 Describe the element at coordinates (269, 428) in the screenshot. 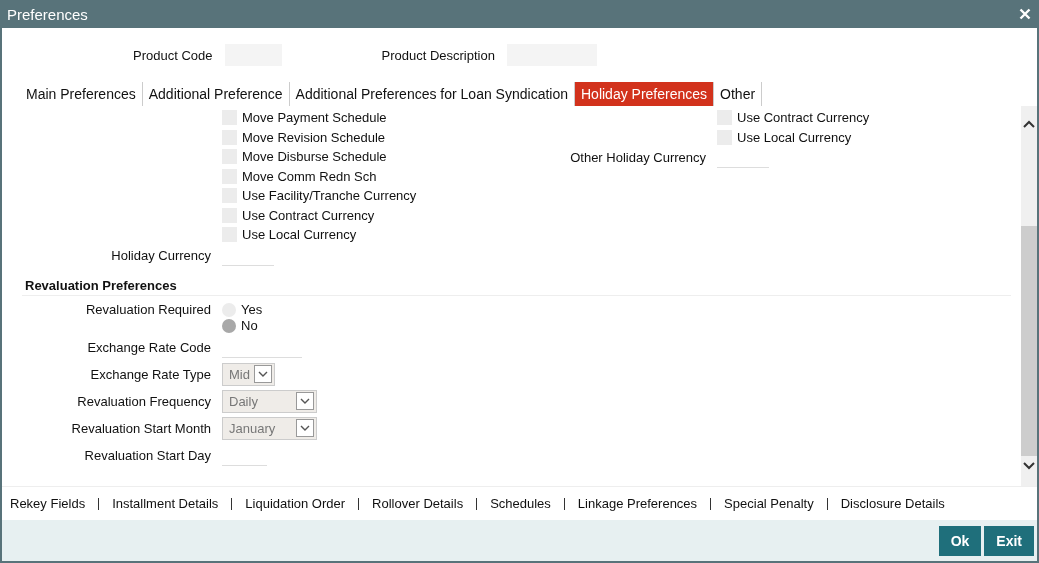

I see `dropdown: January` at that location.